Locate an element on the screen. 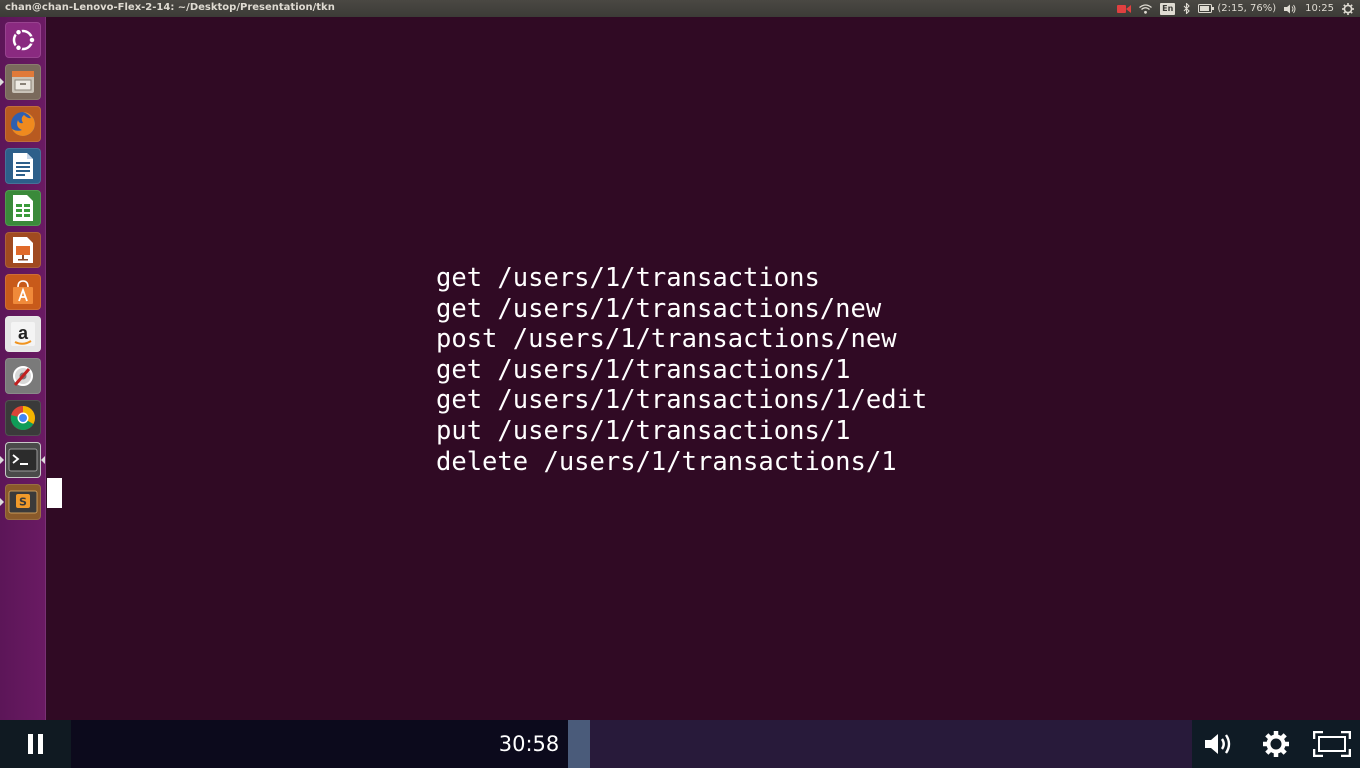 The image size is (1360, 768). fullscreen-button is located at coordinates (1332, 744).